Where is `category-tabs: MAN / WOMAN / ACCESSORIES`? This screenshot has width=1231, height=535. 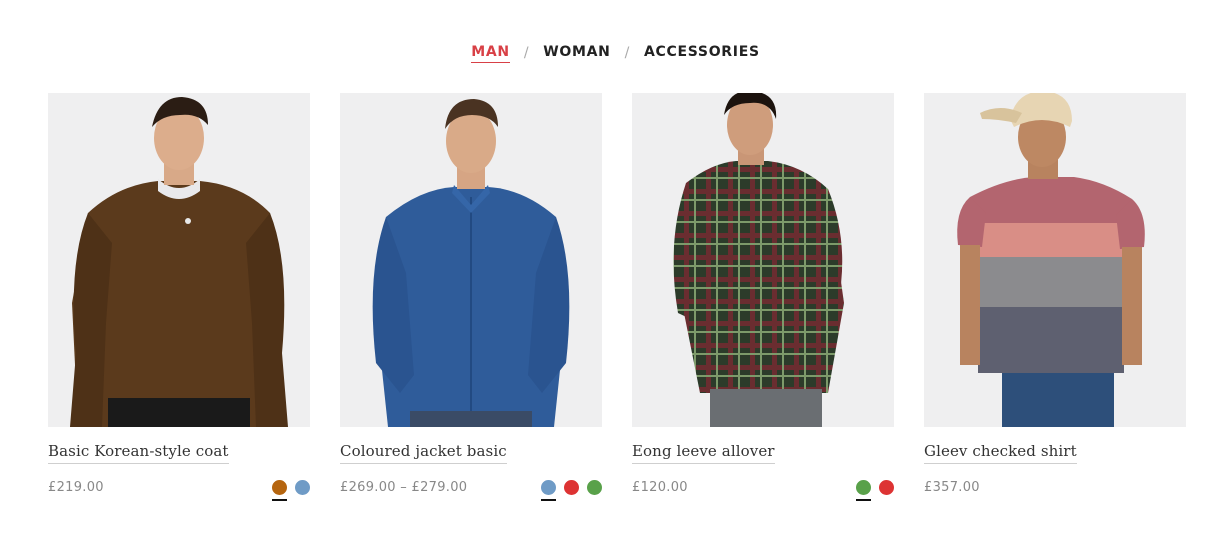
category-tabs: MAN / WOMAN / ACCESSORIES is located at coordinates (615, 53).